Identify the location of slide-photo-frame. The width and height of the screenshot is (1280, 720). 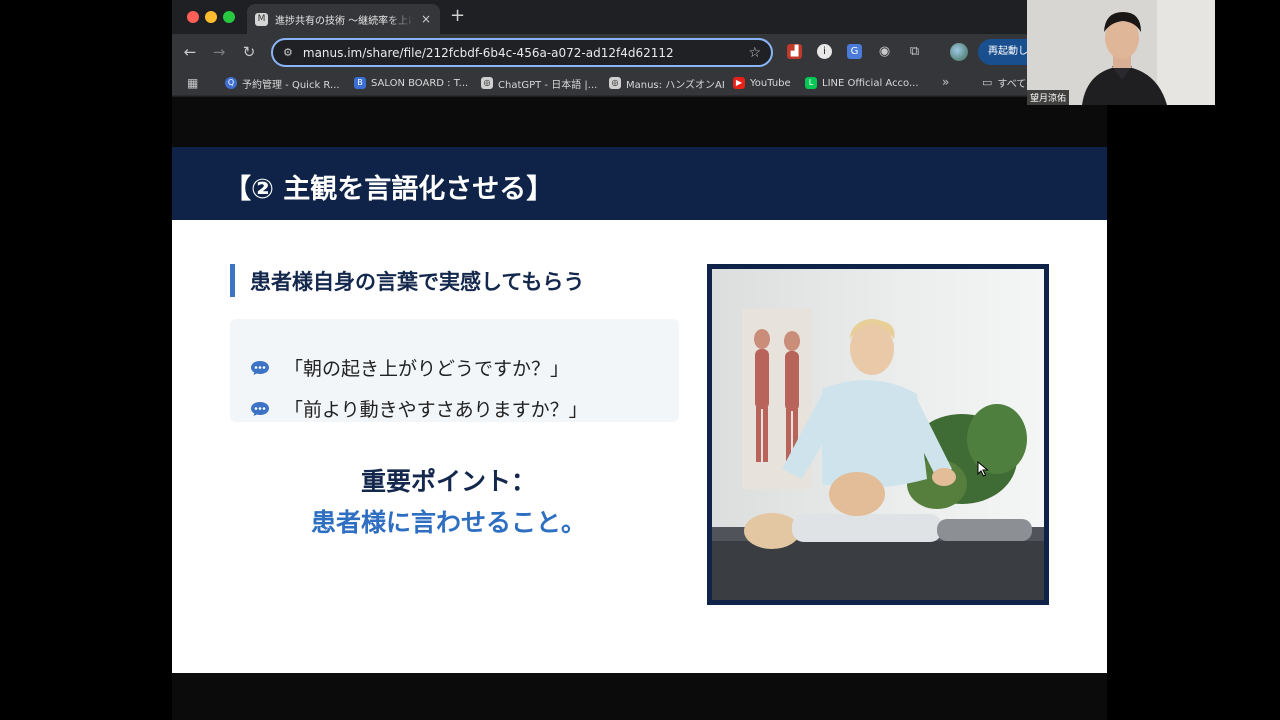
(878, 434).